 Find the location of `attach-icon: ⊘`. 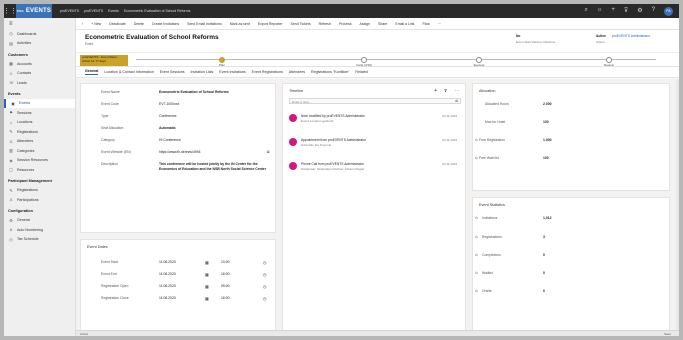

attach-icon: ⊘ is located at coordinates (456, 101).